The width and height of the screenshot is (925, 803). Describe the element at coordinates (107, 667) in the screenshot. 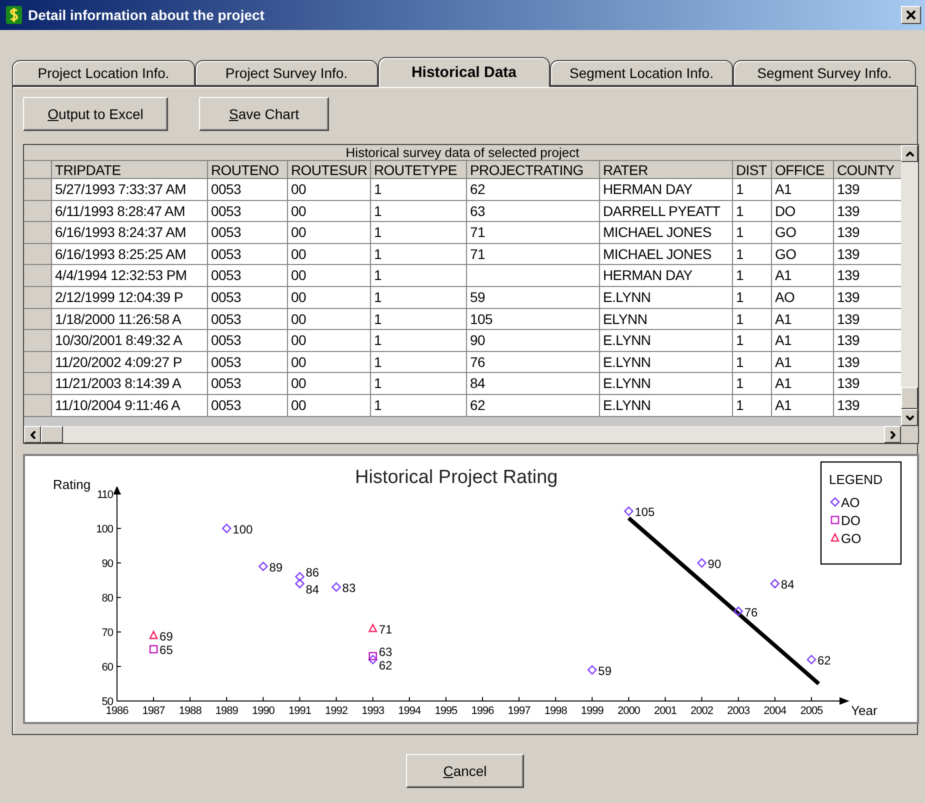

I see `y-tick-label: 60` at that location.